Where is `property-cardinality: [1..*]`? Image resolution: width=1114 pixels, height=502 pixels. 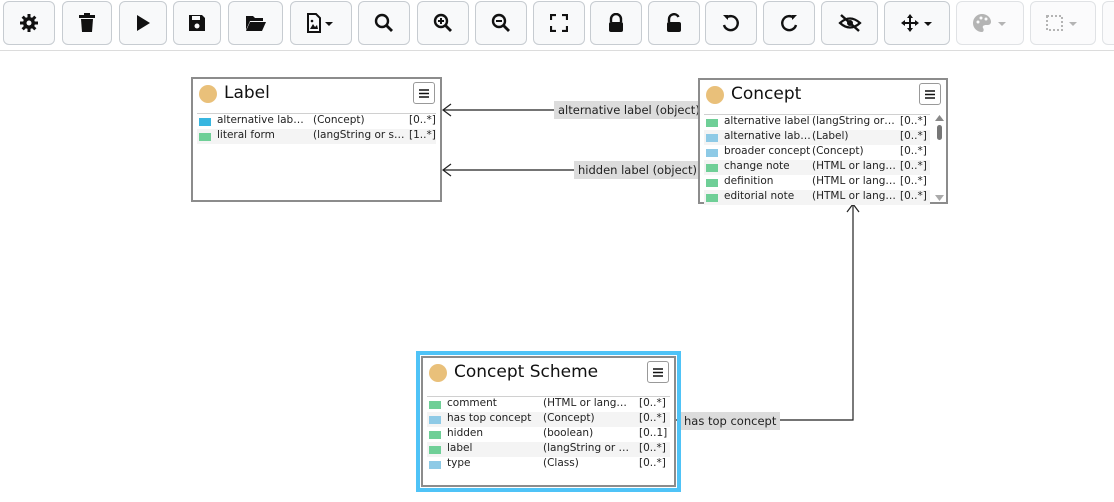
property-cardinality: [1..*] is located at coordinates (422, 135).